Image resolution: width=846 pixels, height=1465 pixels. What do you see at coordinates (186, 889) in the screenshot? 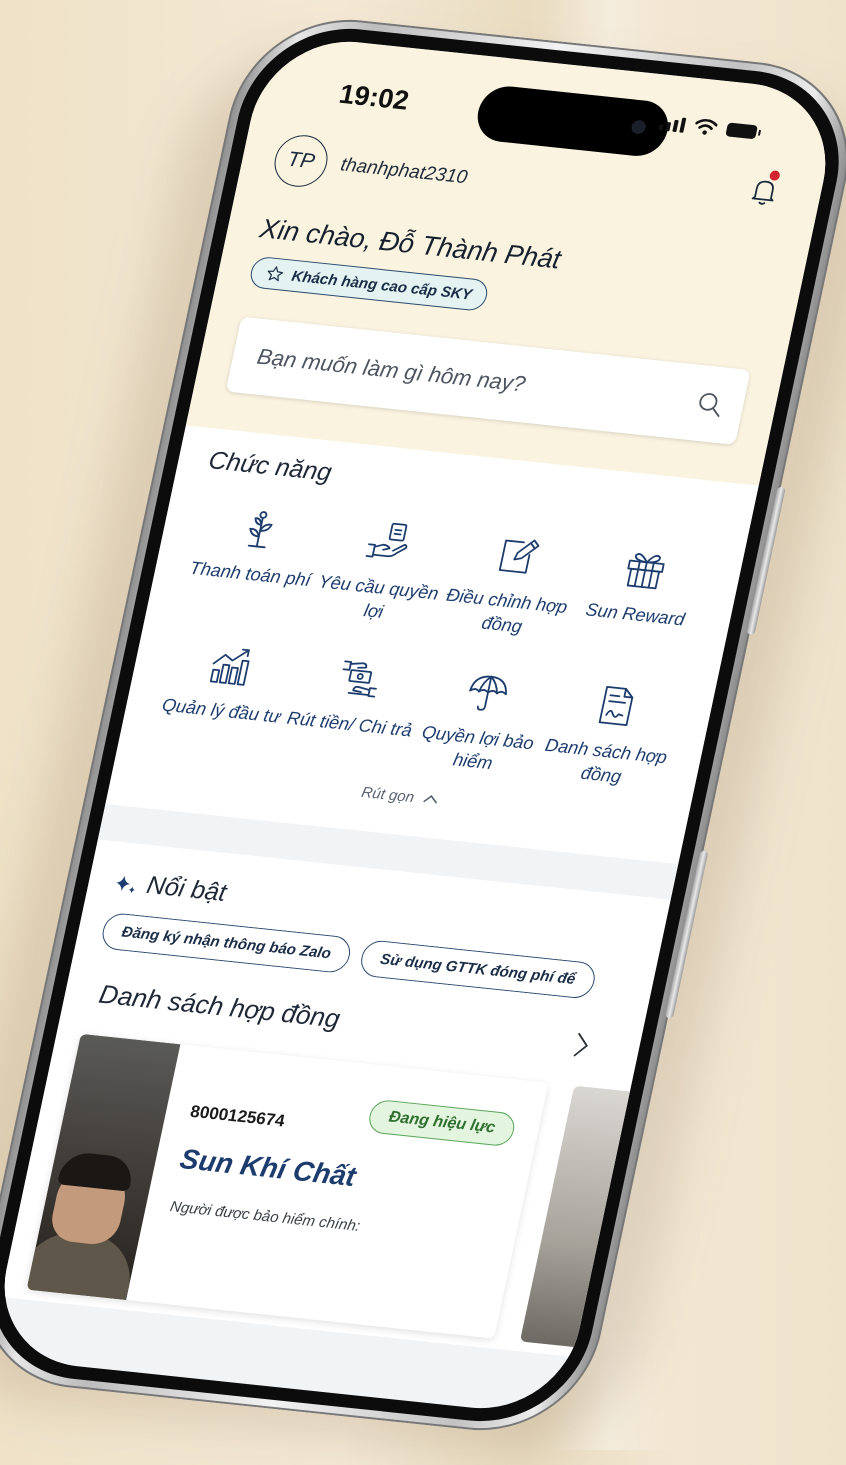
I see `highlights-title-text: Nổi bật` at bounding box center [186, 889].